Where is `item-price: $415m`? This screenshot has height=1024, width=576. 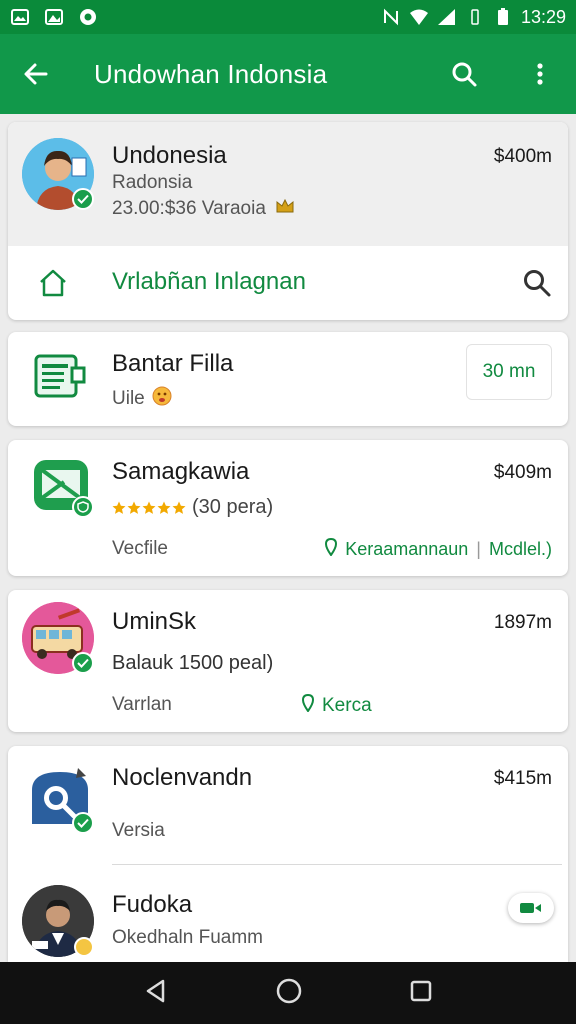 item-price: $415m is located at coordinates (522, 778).